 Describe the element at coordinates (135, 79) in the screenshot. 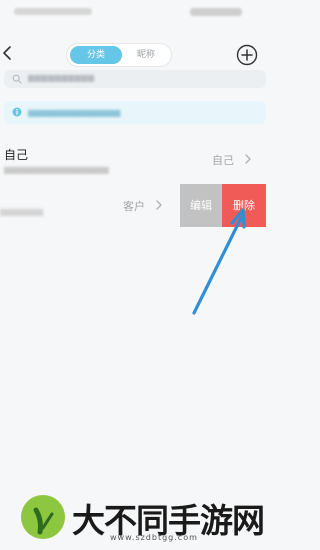

I see `search-bar: ▆▆▆▆▆▆▆▆▆▆` at that location.